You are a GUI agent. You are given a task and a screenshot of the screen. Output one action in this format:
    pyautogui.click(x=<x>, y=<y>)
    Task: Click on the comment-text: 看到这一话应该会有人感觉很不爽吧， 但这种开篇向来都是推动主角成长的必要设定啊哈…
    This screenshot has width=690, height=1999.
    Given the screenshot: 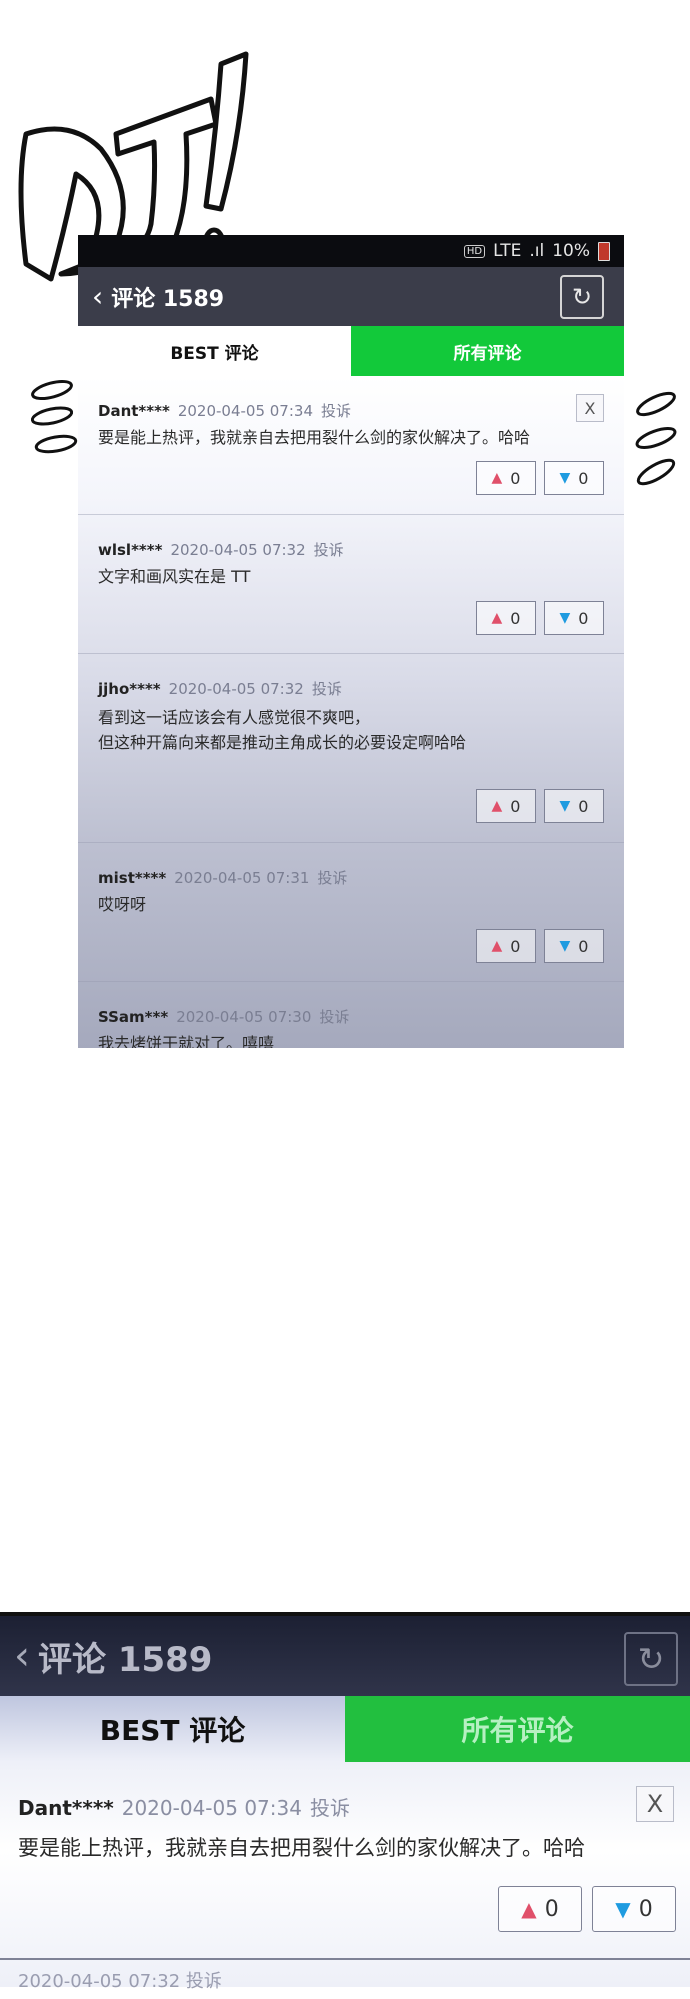 What is the action you would take?
    pyautogui.click(x=282, y=730)
    